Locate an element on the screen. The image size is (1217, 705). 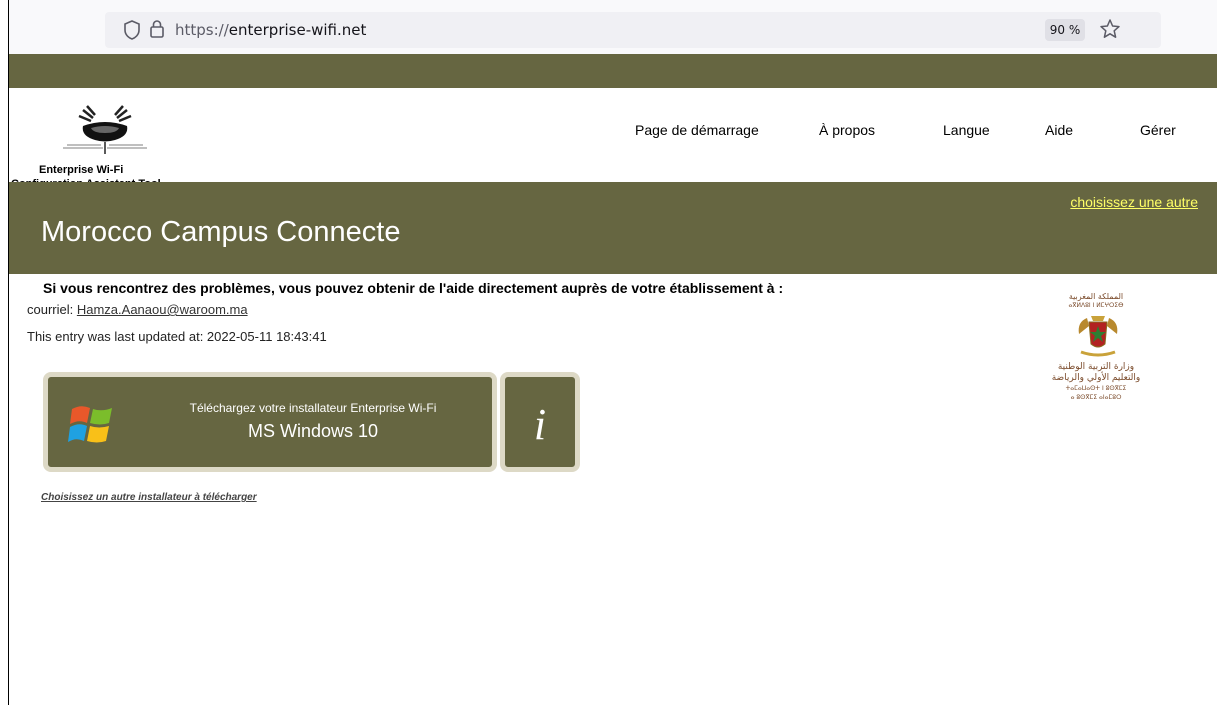
profile-title: Morocco Campus Connecte is located at coordinates (221, 232).